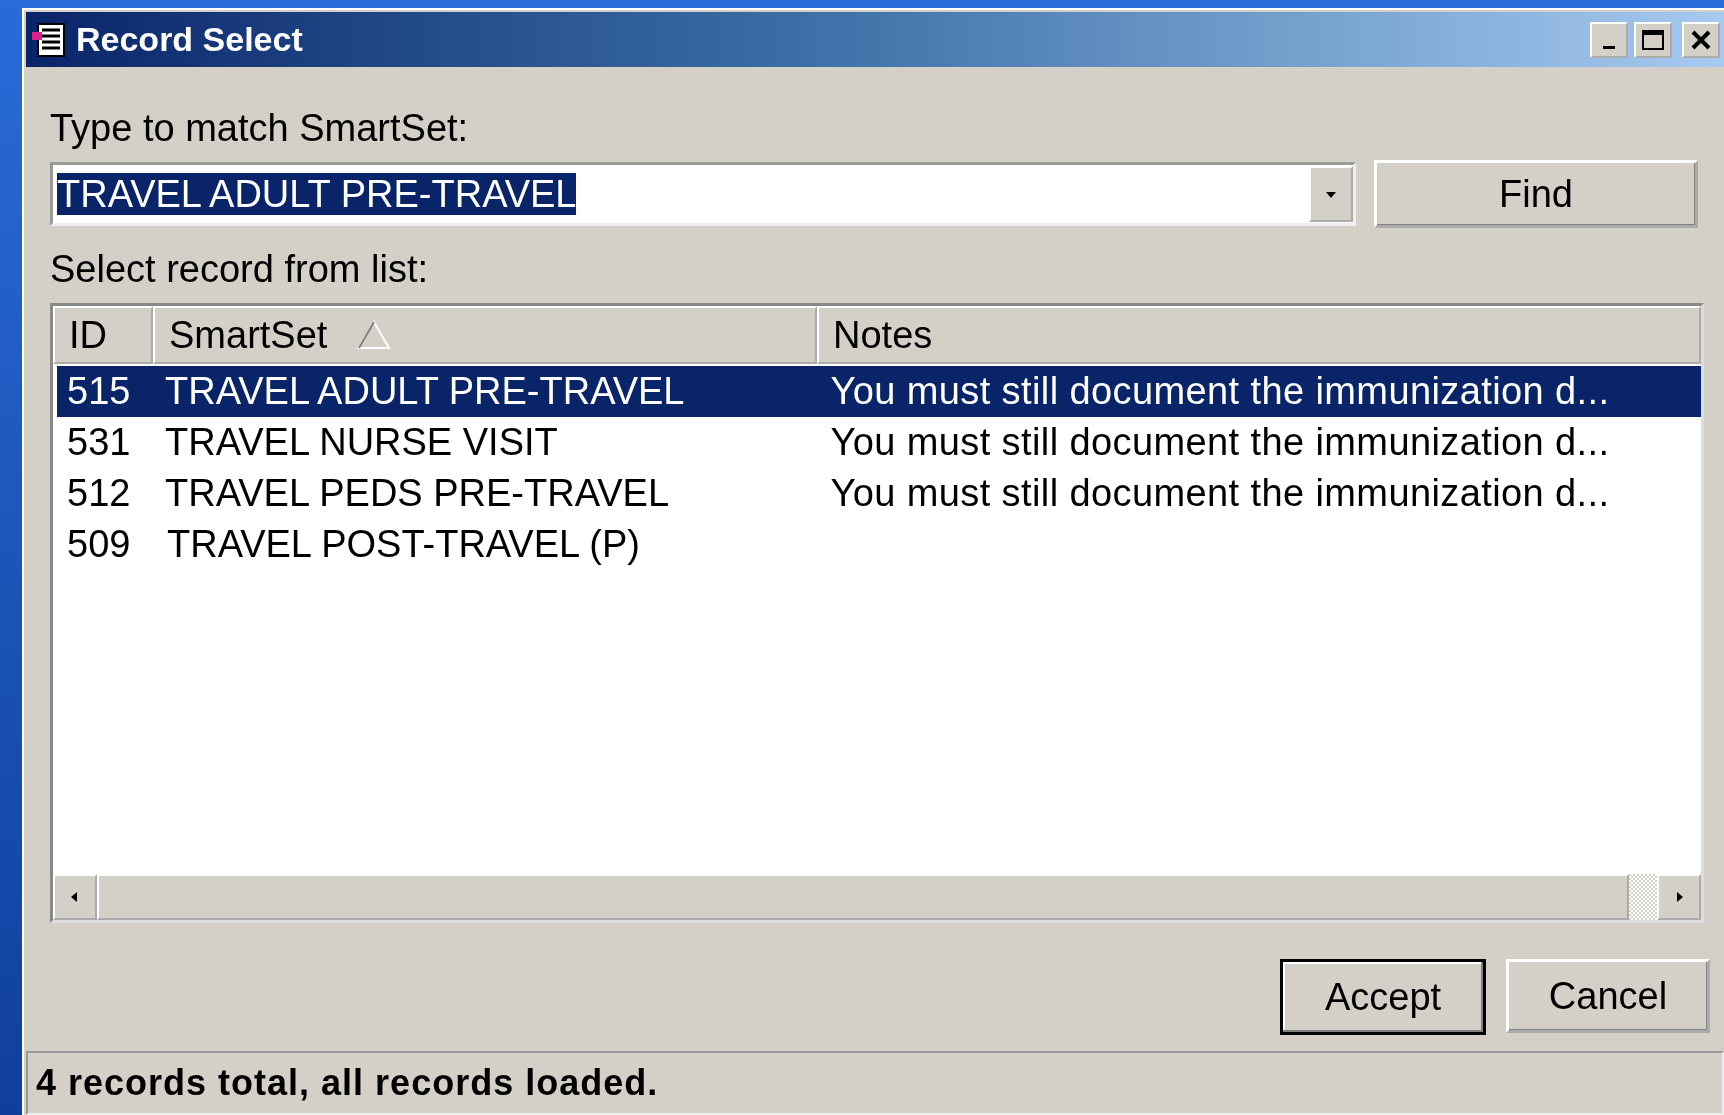  I want to click on status-text: 4 records total, all records loaded., so click(347, 1083).